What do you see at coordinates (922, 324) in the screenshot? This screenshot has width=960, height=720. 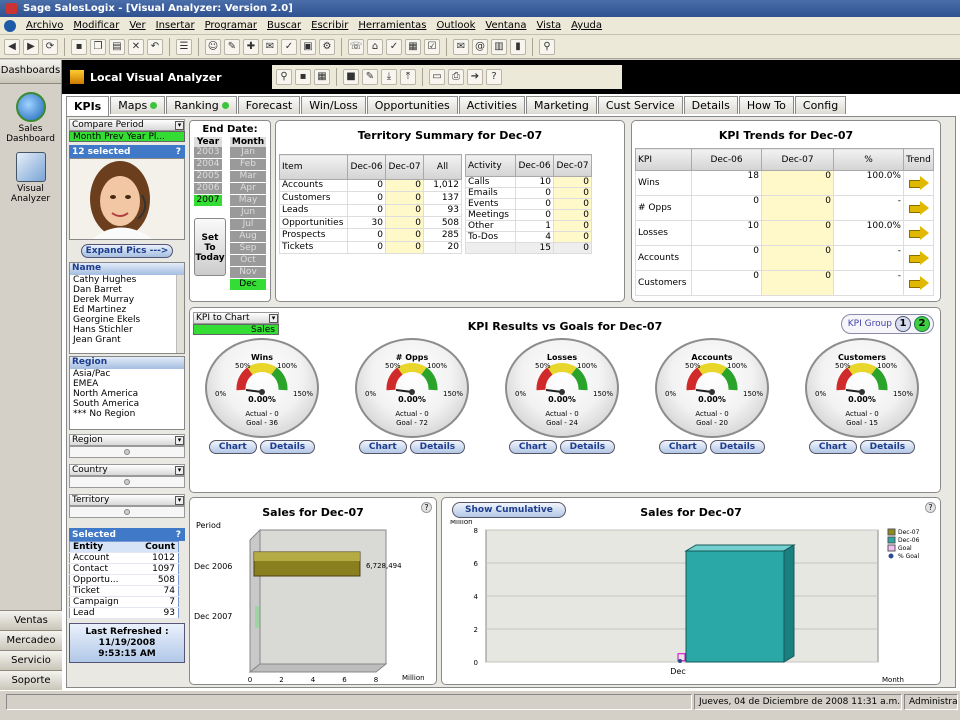 I see `kpi-group-2-button: 2` at bounding box center [922, 324].